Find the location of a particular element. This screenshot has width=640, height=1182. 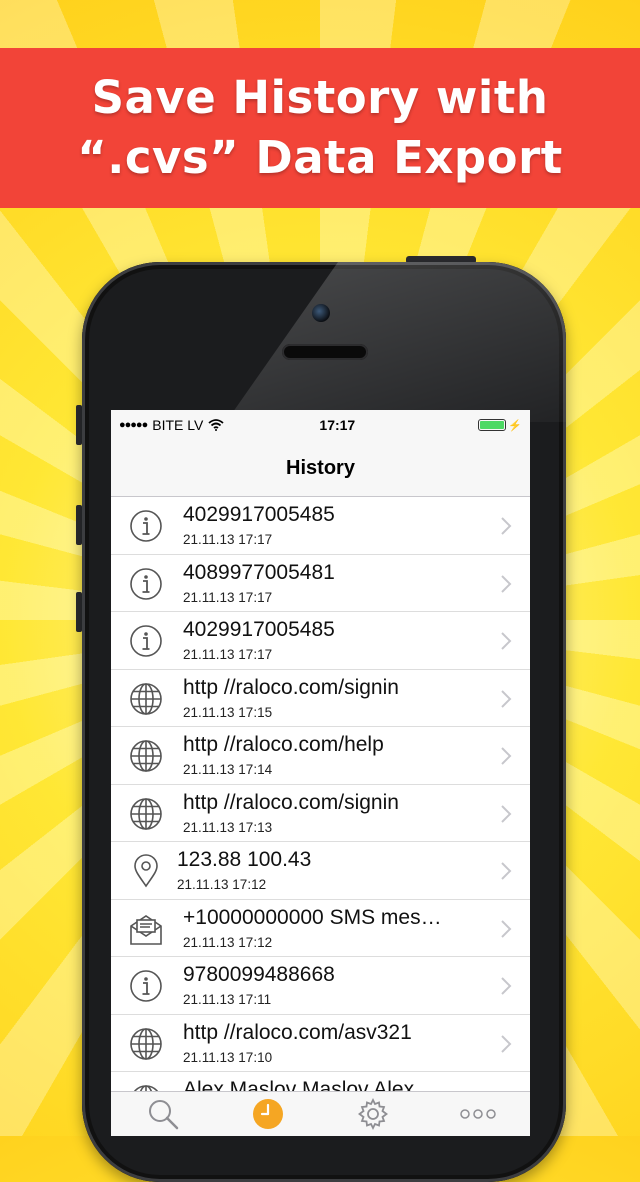

tab-bar is located at coordinates (320, 1113).